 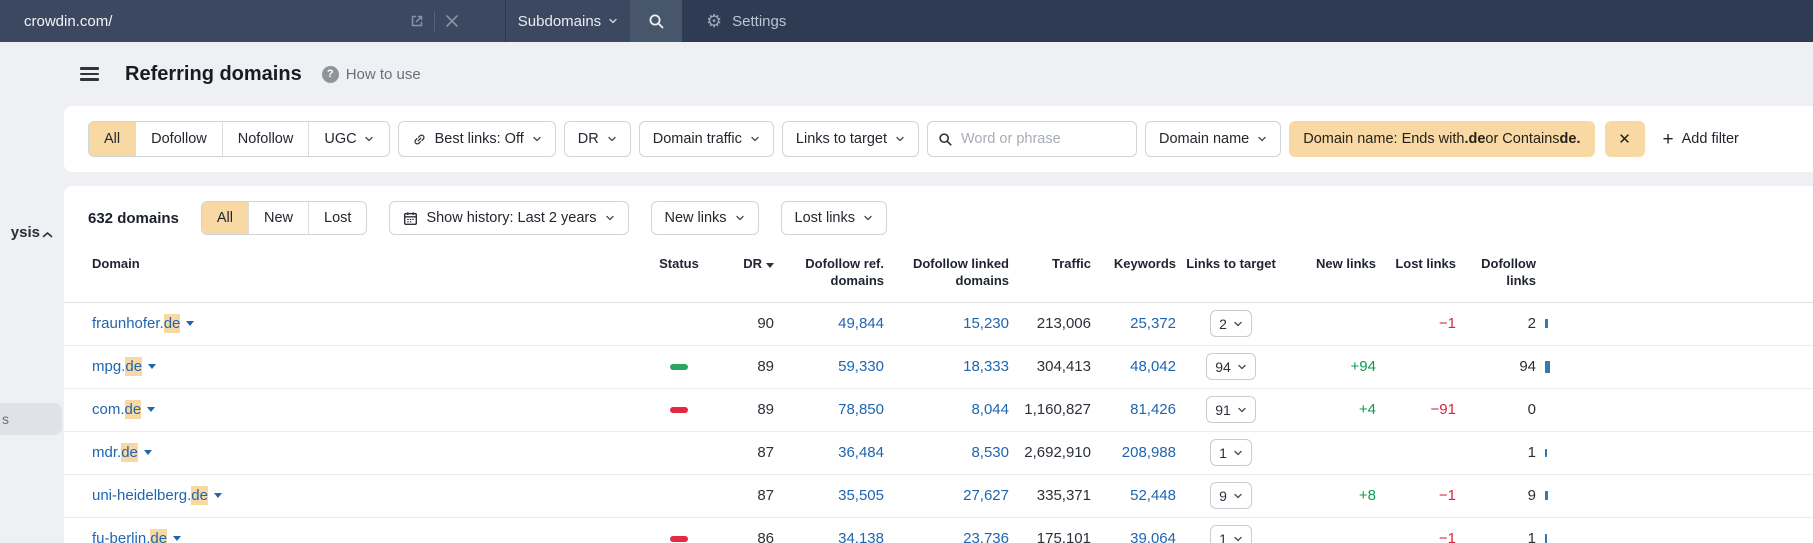 I want to click on dofollow-linked-value: 18,333, so click(x=946, y=366).